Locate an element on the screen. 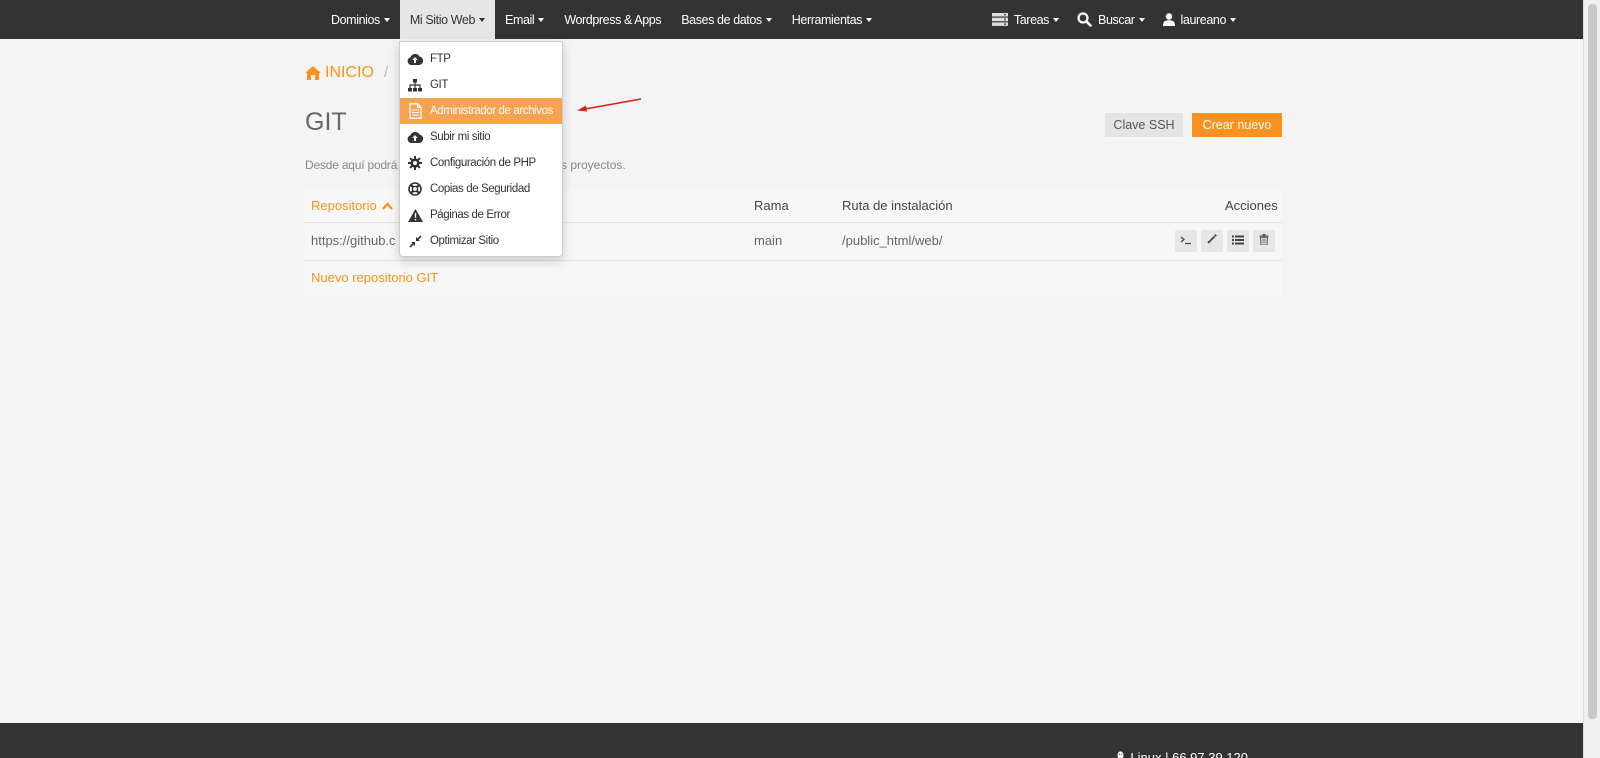  nav-label: Wordpress & Apps is located at coordinates (613, 19).